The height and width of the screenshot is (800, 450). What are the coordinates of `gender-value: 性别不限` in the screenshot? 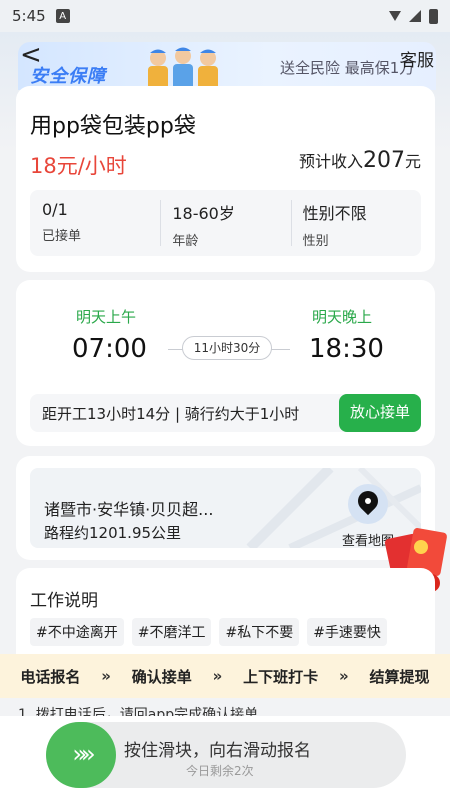 It's located at (334, 213).